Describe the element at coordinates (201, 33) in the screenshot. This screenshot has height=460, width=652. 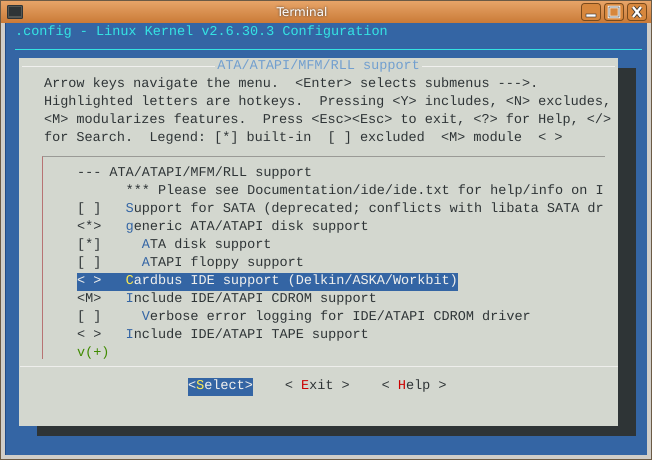
I see `config-title: .config - Linux Kernel v2.6.30.3 Configuration` at that location.